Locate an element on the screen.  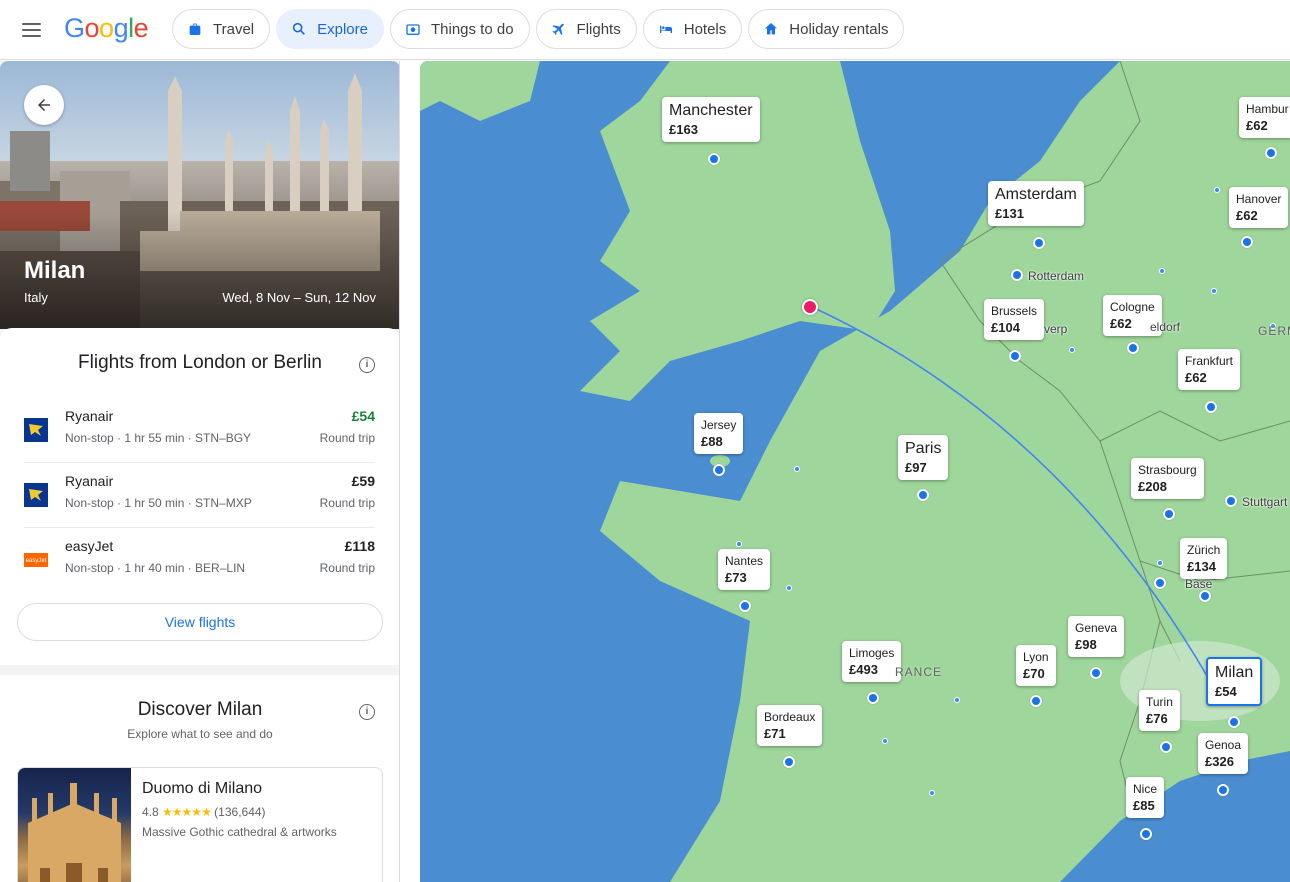
map-label-nice: Nice £85 is located at coordinates (1145, 797).